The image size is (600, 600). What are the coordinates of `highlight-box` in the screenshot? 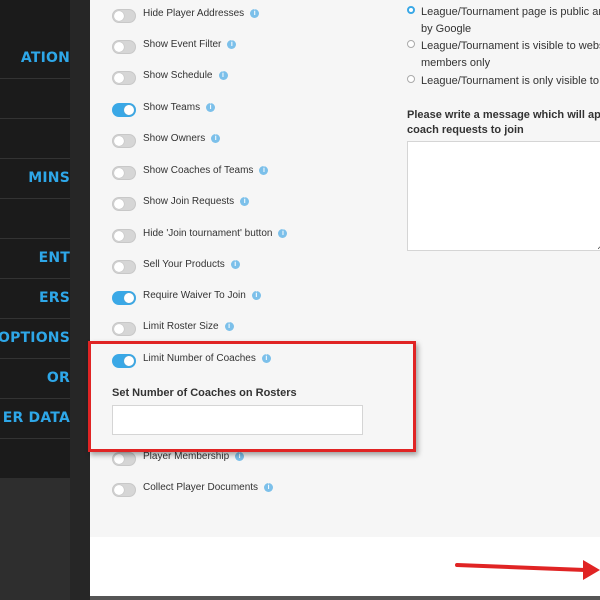 It's located at (252, 396).